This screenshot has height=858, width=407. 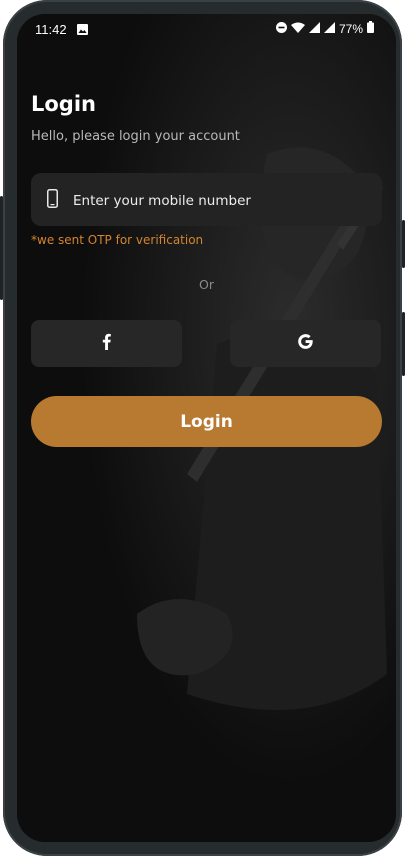 I want to click on facebook-icon, so click(x=106, y=343).